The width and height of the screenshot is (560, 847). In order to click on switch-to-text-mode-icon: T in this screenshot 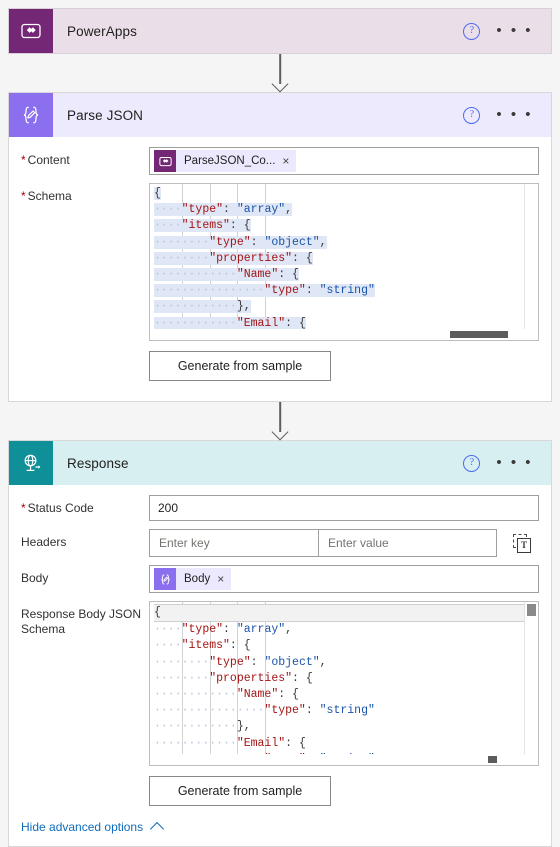, I will do `click(522, 543)`.